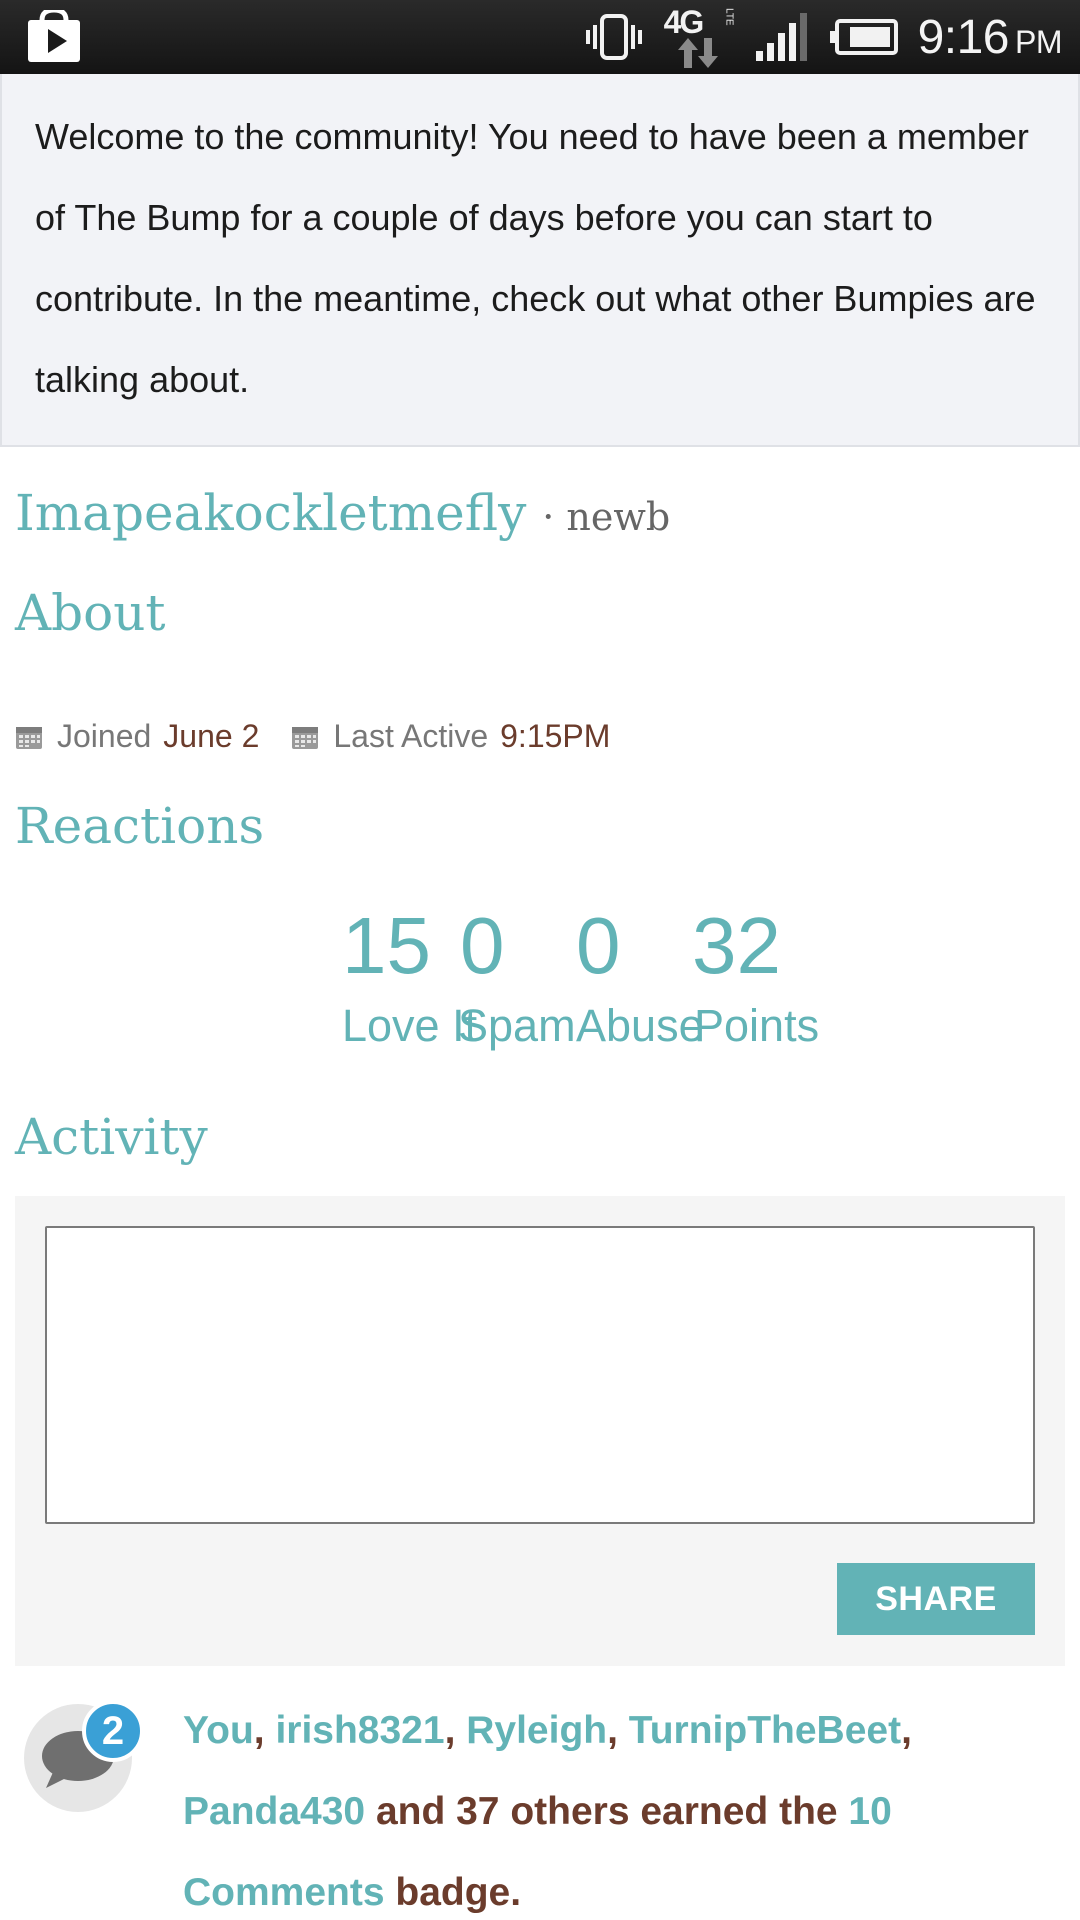  I want to click on reaction-label-abuse: Abuse, so click(640, 1026).